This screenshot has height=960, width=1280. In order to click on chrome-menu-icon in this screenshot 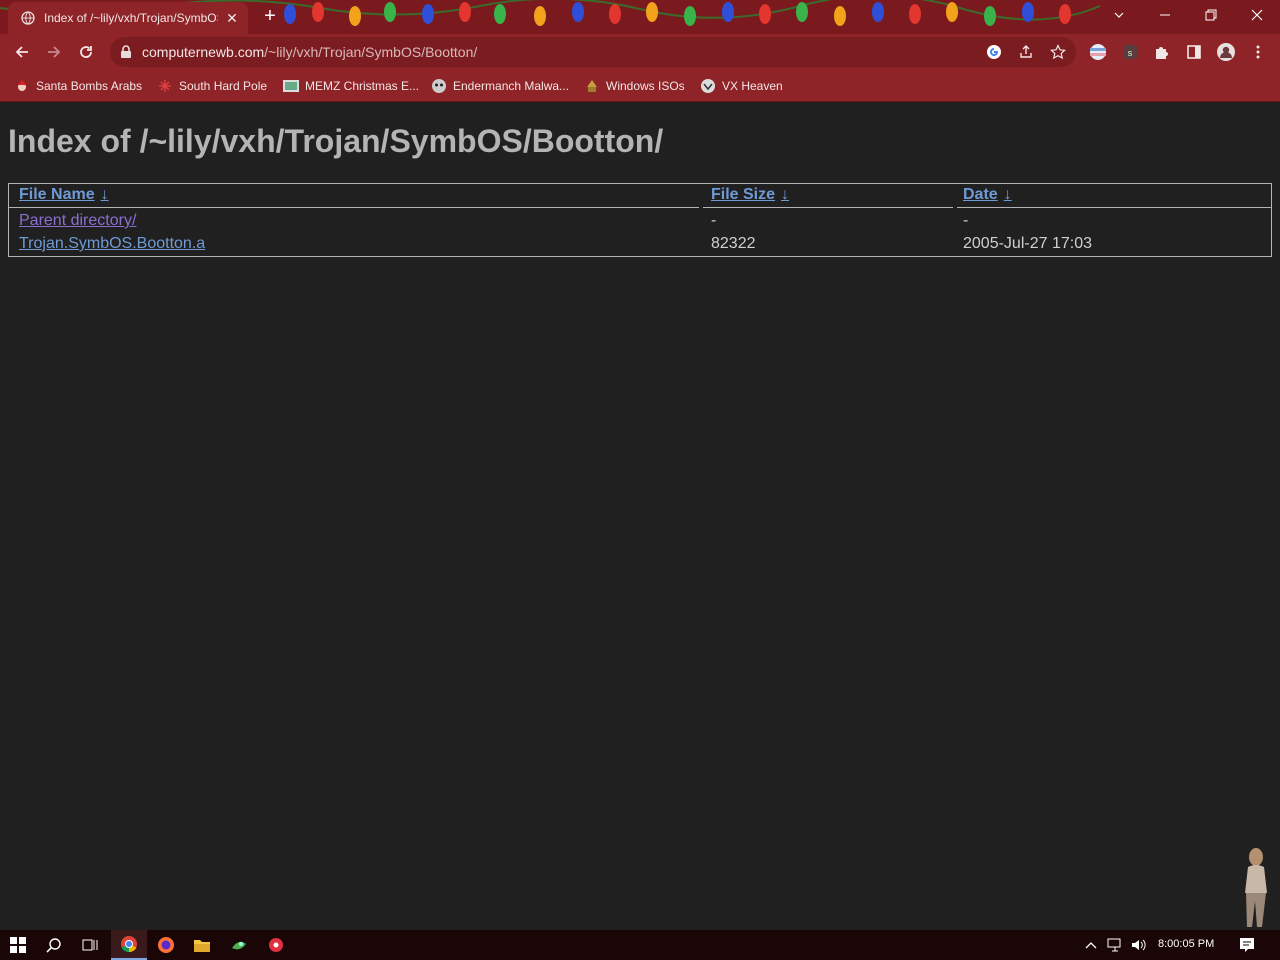, I will do `click(1258, 52)`.